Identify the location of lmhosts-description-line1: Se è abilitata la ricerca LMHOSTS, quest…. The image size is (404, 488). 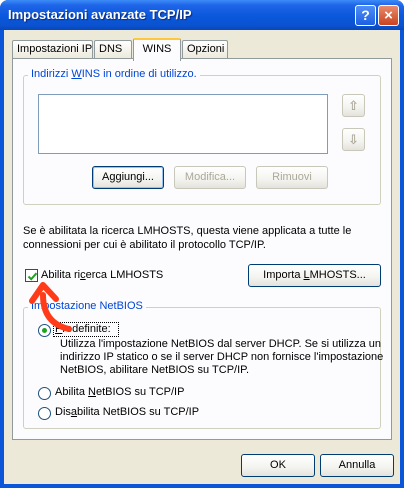
(187, 231).